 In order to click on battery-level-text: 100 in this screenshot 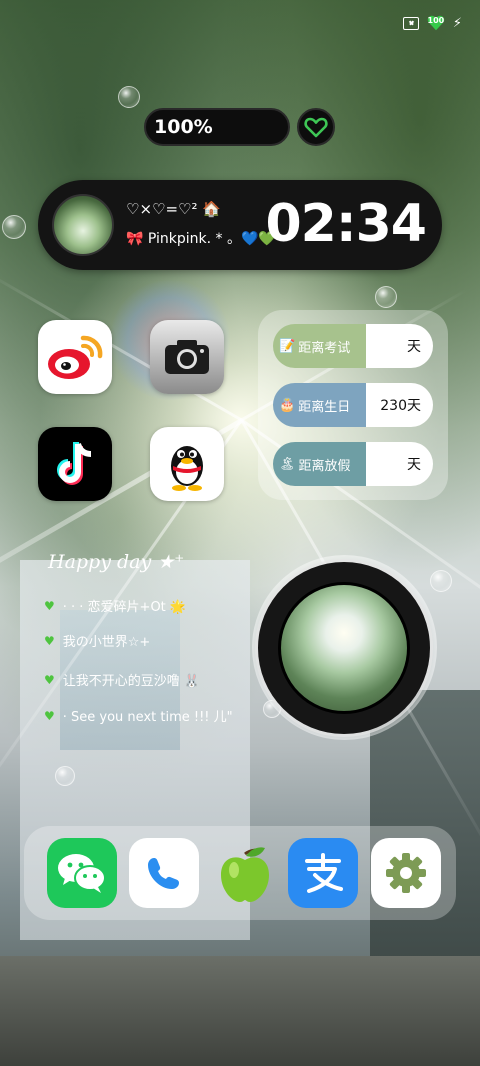, I will do `click(436, 20)`.